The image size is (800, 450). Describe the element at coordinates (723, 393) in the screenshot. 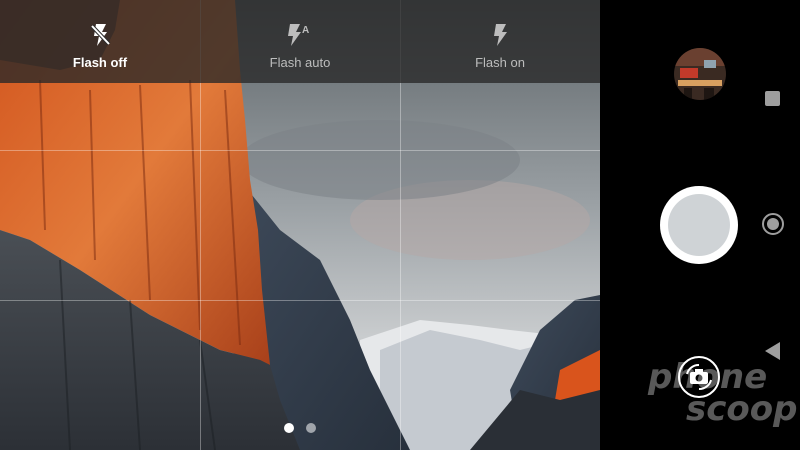

I see `phonescoop-watermark: phone scoop` at that location.